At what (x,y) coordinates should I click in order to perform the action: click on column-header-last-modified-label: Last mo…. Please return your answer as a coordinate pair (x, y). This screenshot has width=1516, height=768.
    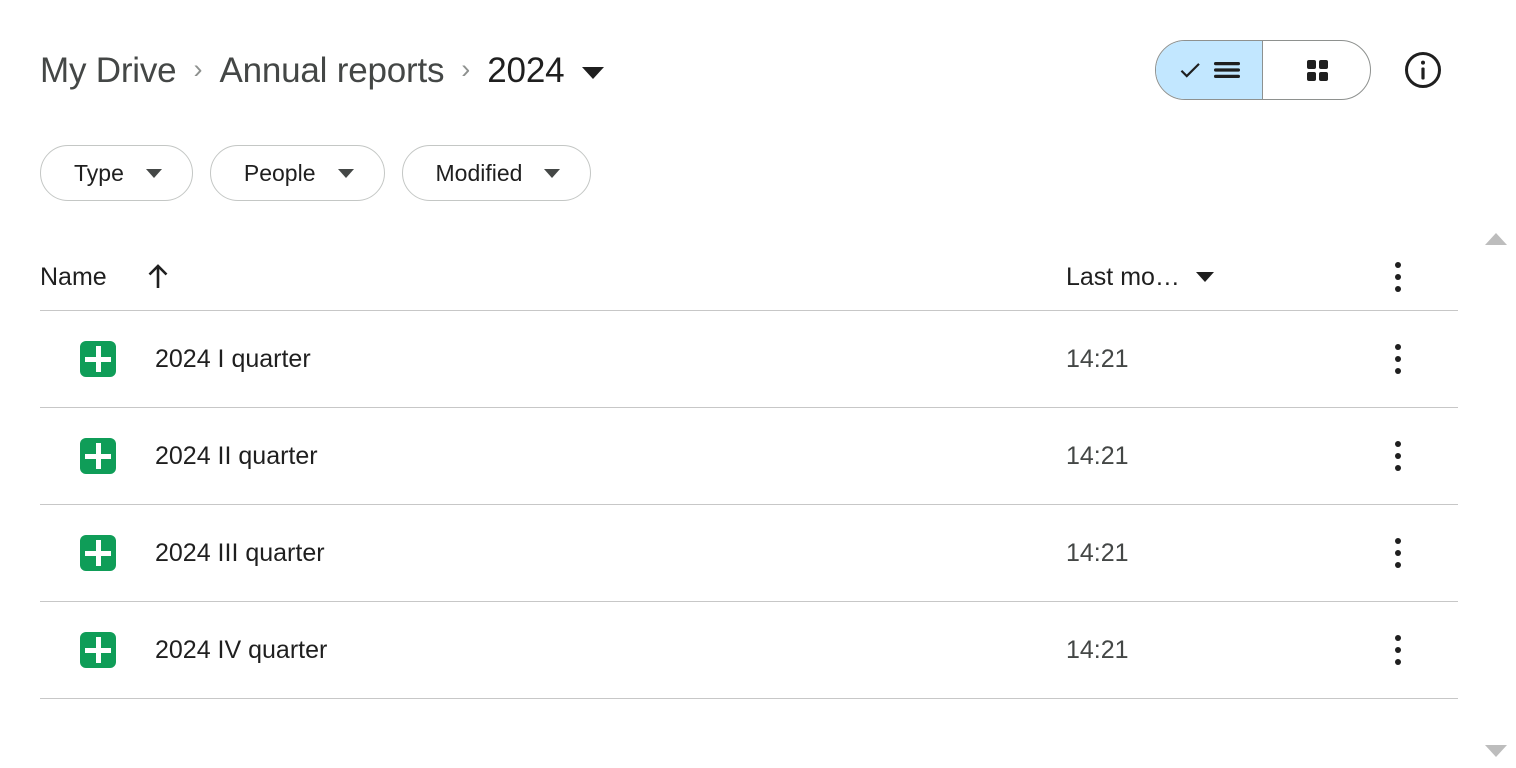
    Looking at the image, I should click on (1123, 276).